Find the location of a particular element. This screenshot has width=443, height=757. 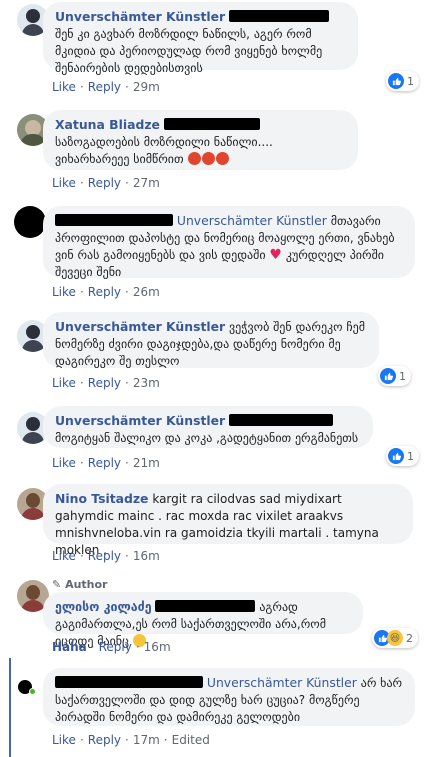

online-status-icon is located at coordinates (32, 691).